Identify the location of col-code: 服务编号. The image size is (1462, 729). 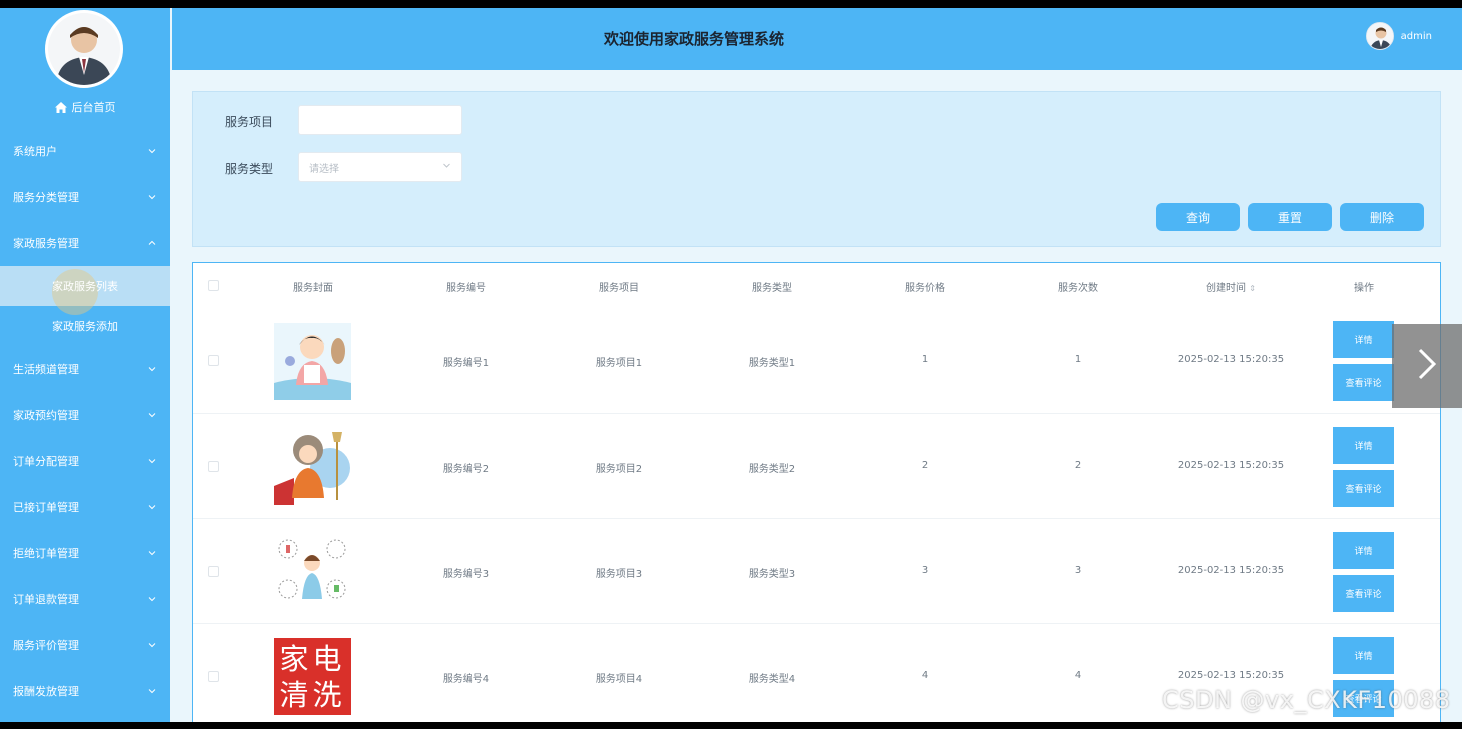
(466, 288).